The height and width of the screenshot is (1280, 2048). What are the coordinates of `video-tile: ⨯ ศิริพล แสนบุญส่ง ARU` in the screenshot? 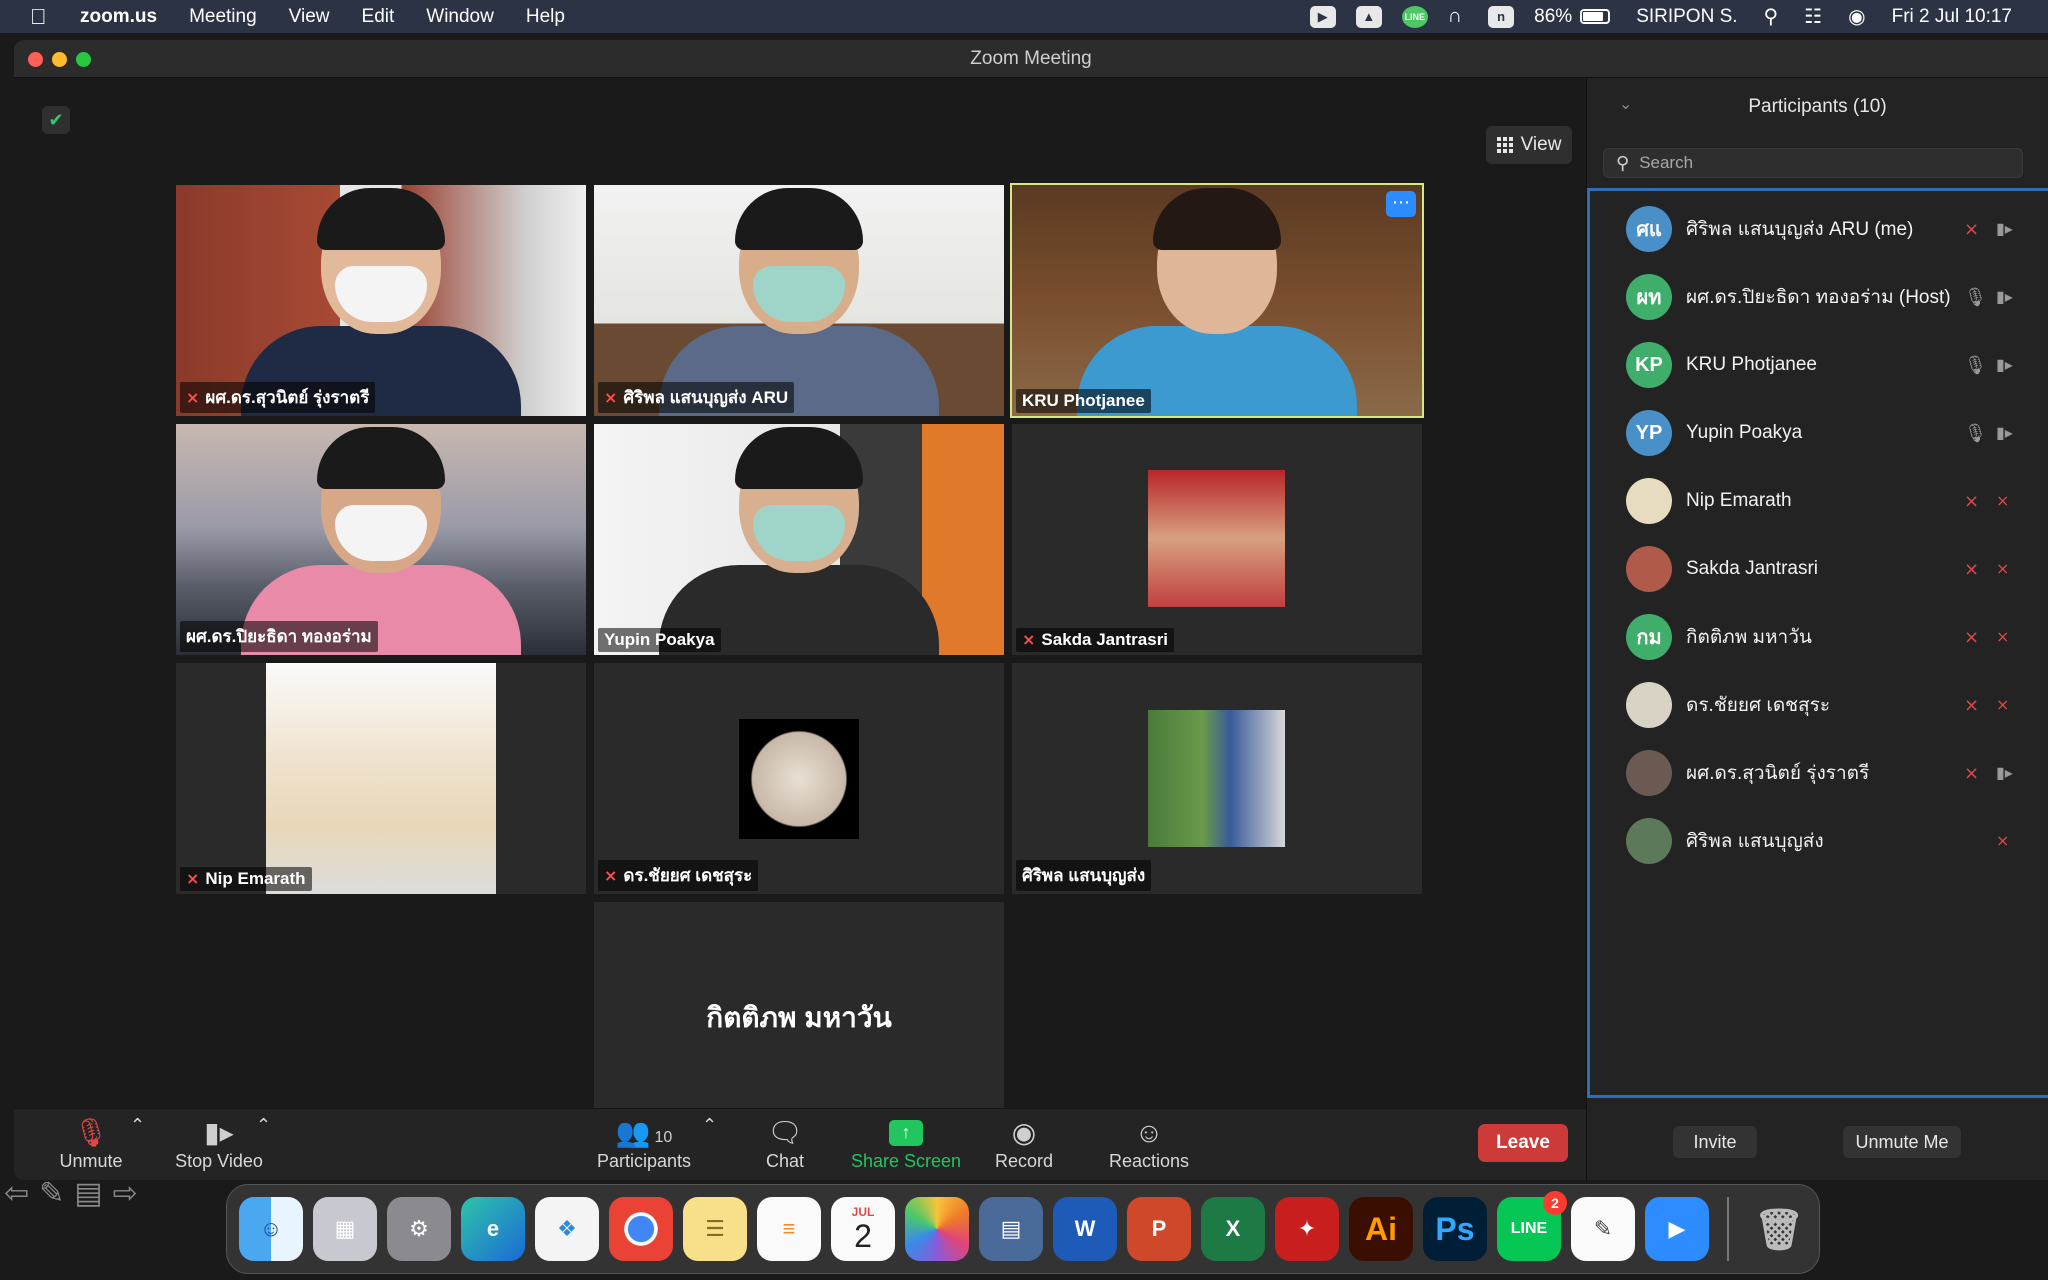 It's located at (799, 300).